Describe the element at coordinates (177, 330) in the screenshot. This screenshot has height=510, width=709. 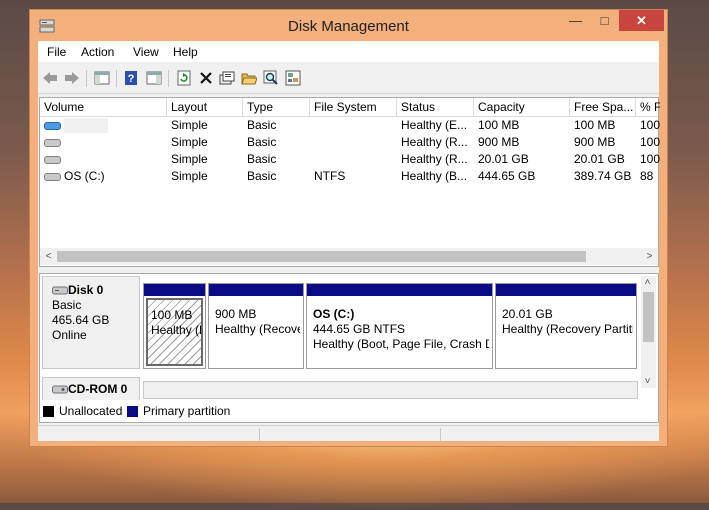
I see `partition-status: Healthy (E` at that location.